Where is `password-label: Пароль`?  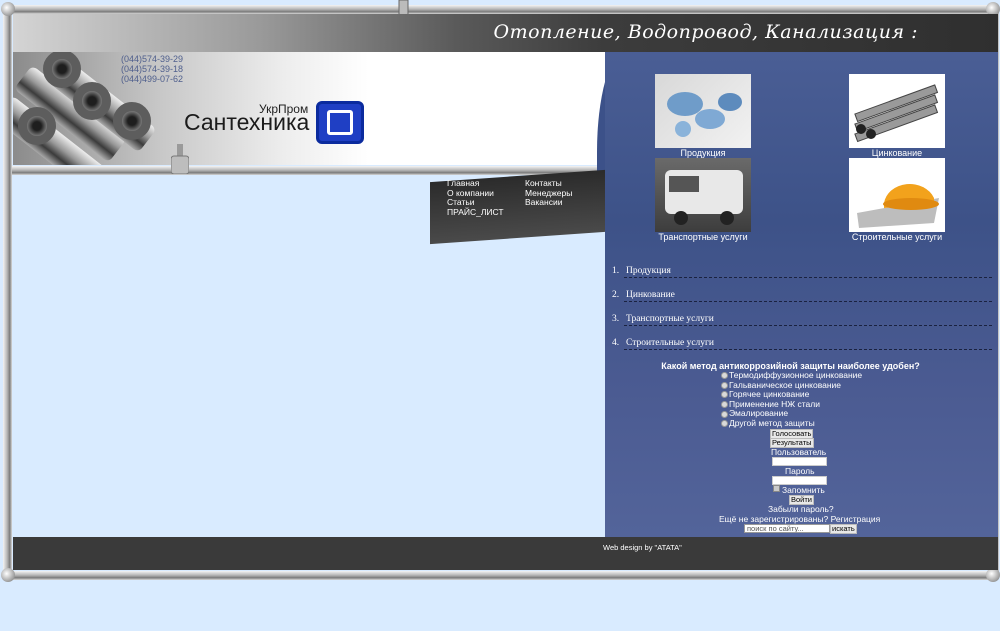 password-label: Пароль is located at coordinates (800, 471).